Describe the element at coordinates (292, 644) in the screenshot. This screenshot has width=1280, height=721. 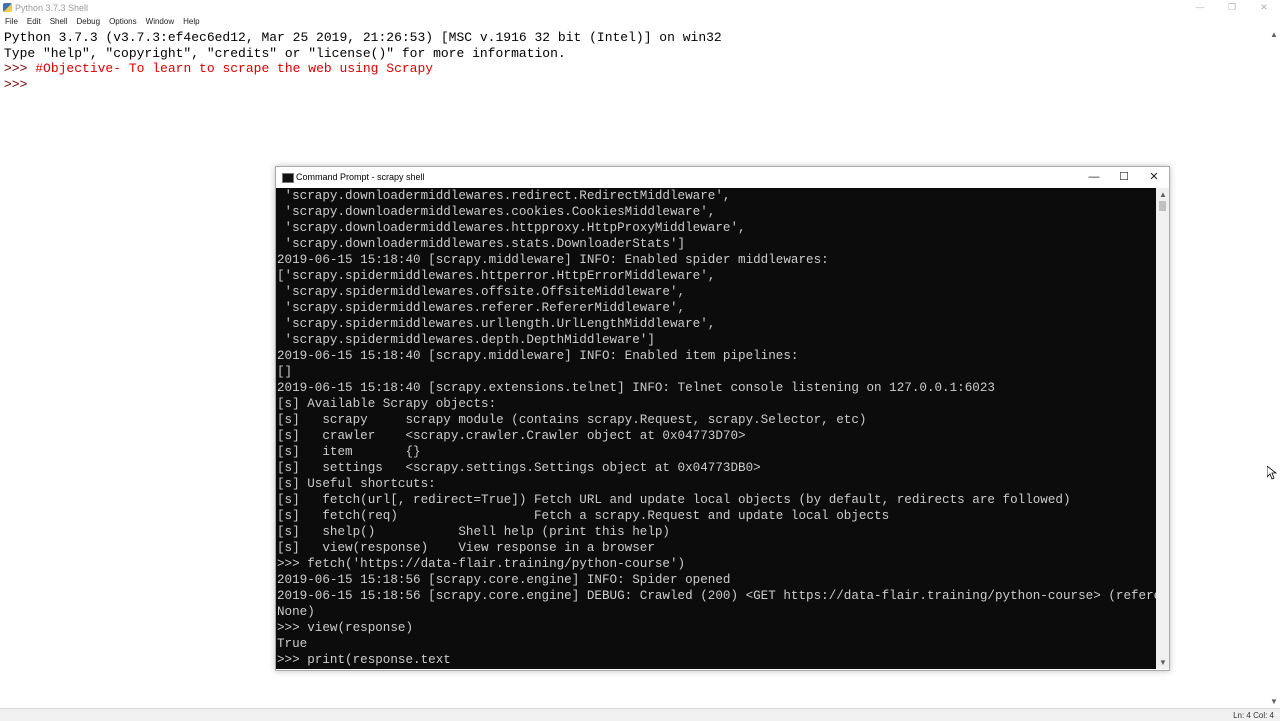
I see `console-line: True` at that location.